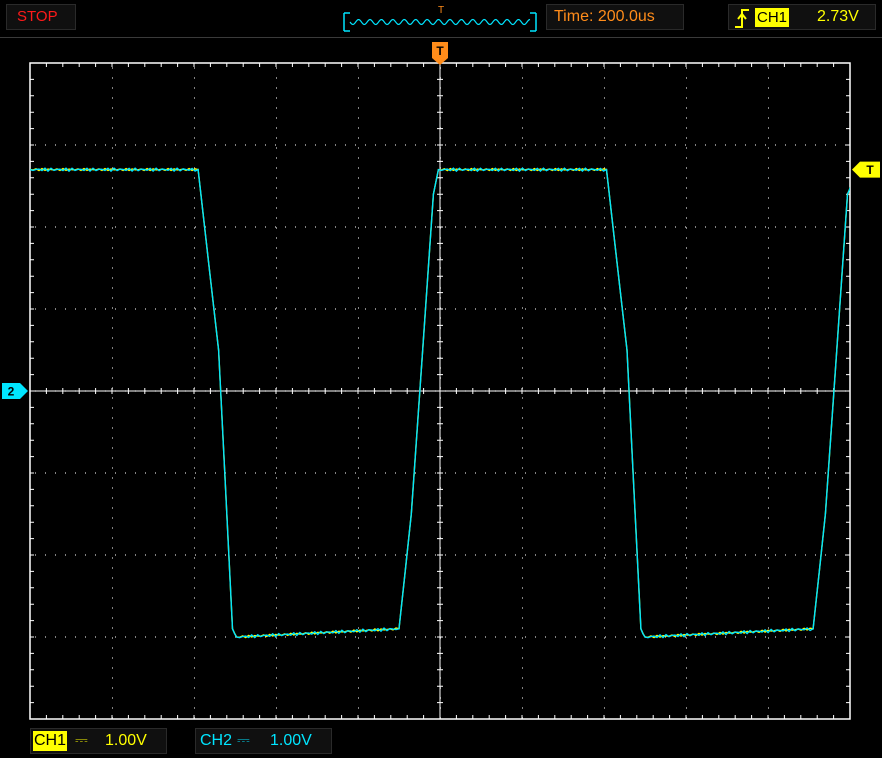 This screenshot has height=758, width=882. I want to click on ch1-label: CH1, so click(50, 741).